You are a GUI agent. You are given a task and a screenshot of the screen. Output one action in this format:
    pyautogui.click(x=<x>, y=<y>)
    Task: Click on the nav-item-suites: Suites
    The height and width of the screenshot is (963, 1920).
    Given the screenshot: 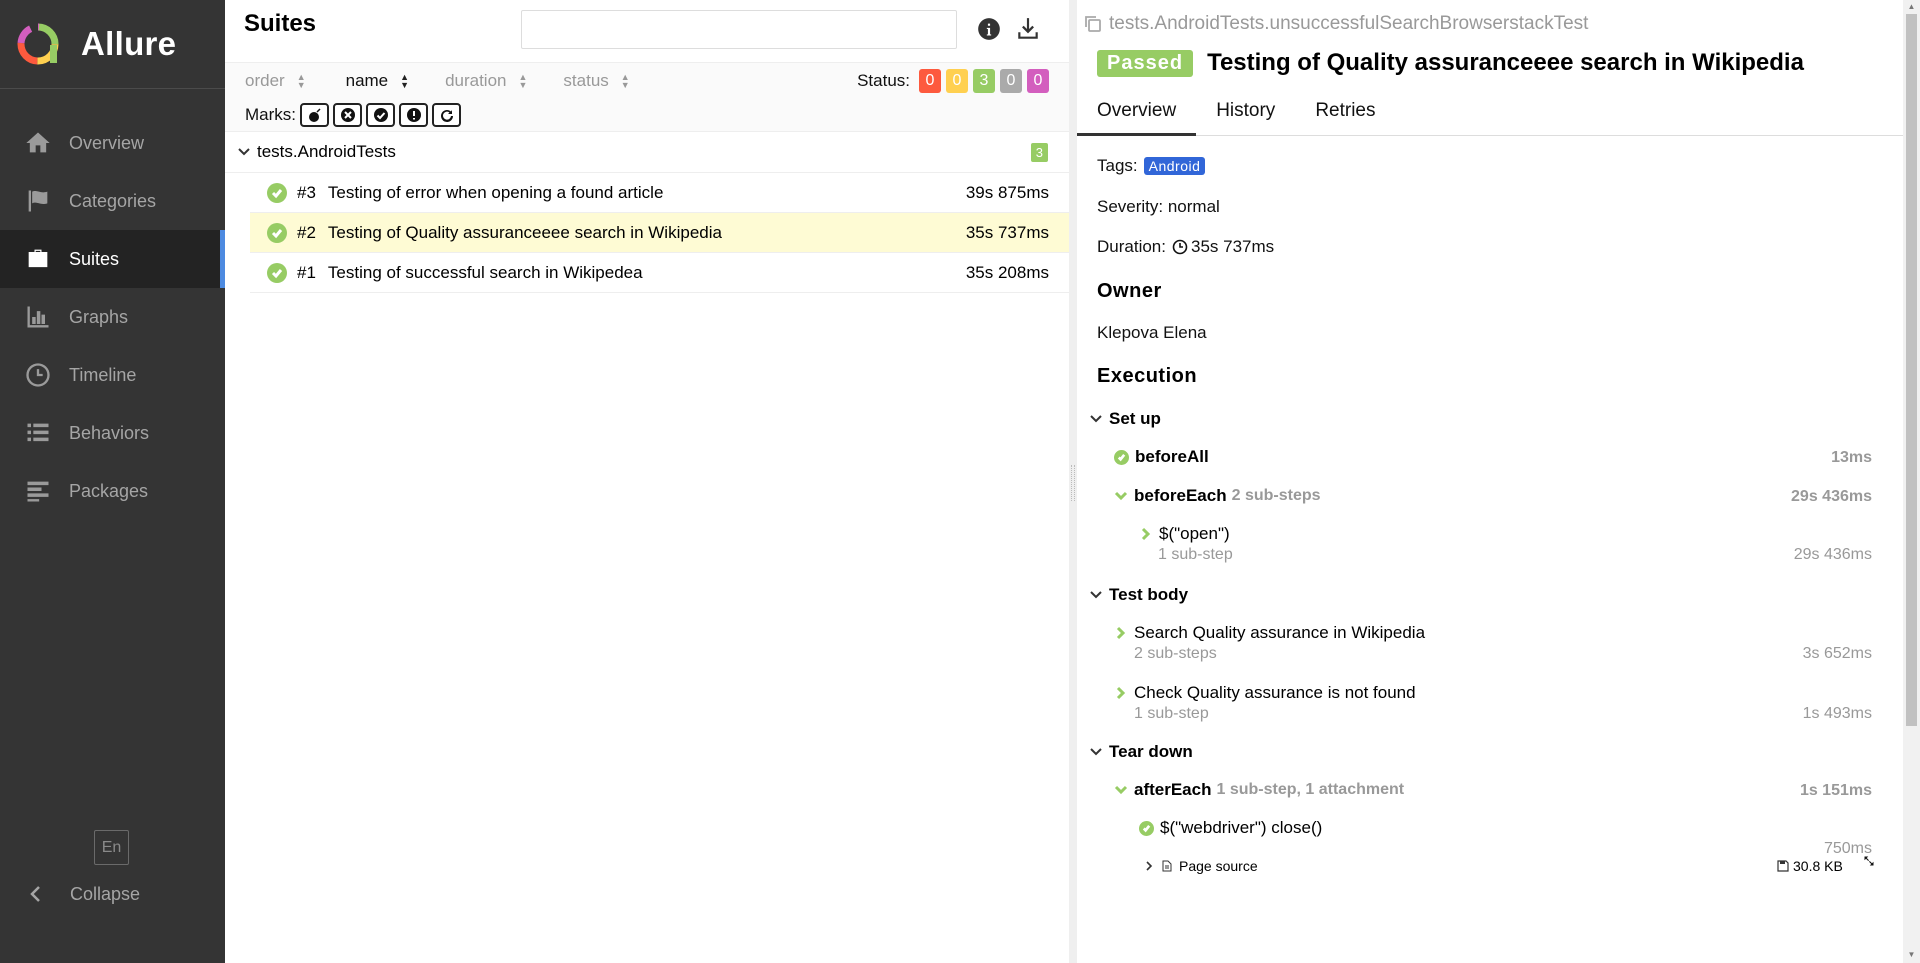 What is the action you would take?
    pyautogui.click(x=112, y=259)
    